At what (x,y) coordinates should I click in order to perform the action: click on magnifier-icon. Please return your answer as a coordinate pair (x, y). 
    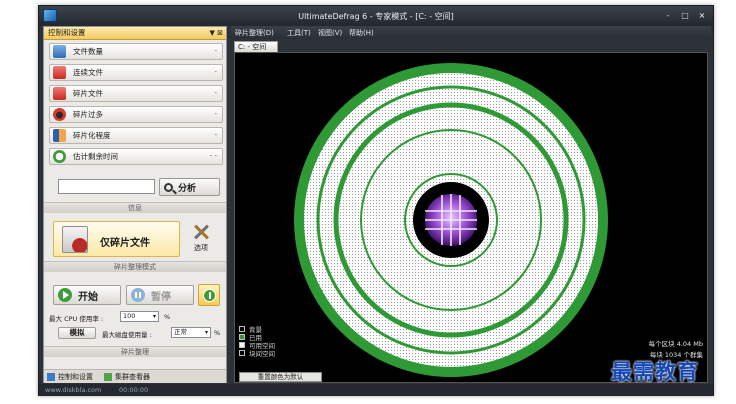
    Looking at the image, I should click on (168, 187).